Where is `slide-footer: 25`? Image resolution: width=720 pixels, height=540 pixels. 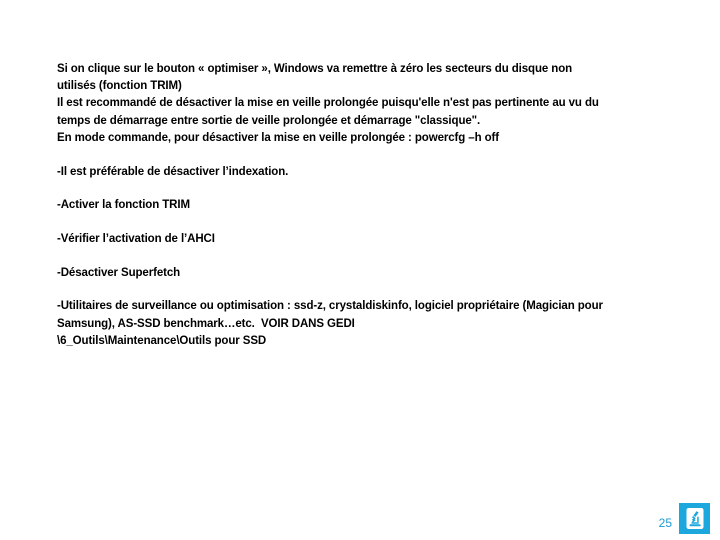 slide-footer: 25 is located at coordinates (684, 518).